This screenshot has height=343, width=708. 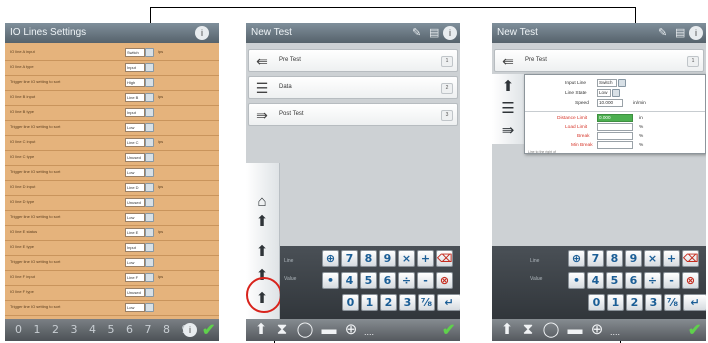 What do you see at coordinates (604, 93) in the screenshot?
I see `line-state-field: Low` at bounding box center [604, 93].